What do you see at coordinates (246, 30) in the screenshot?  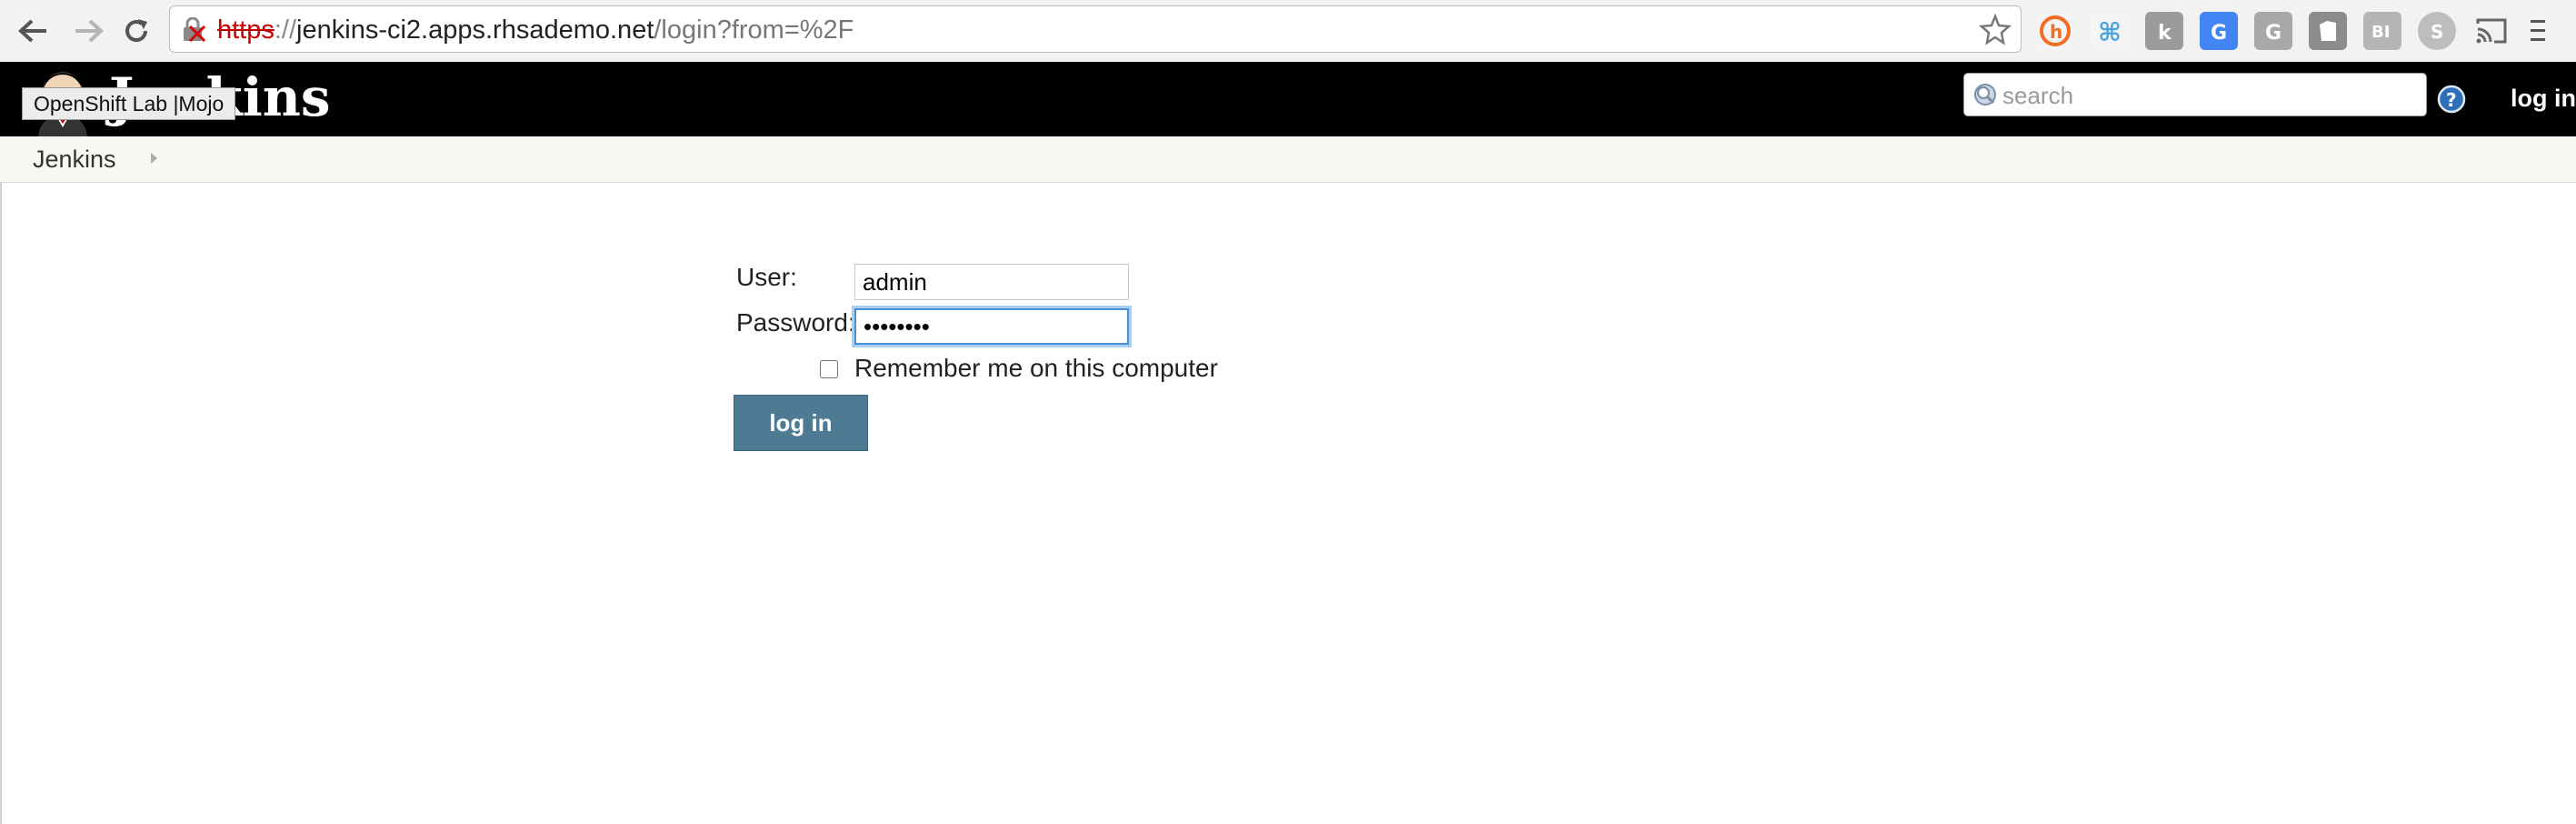 I see `url-scheme: https` at bounding box center [246, 30].